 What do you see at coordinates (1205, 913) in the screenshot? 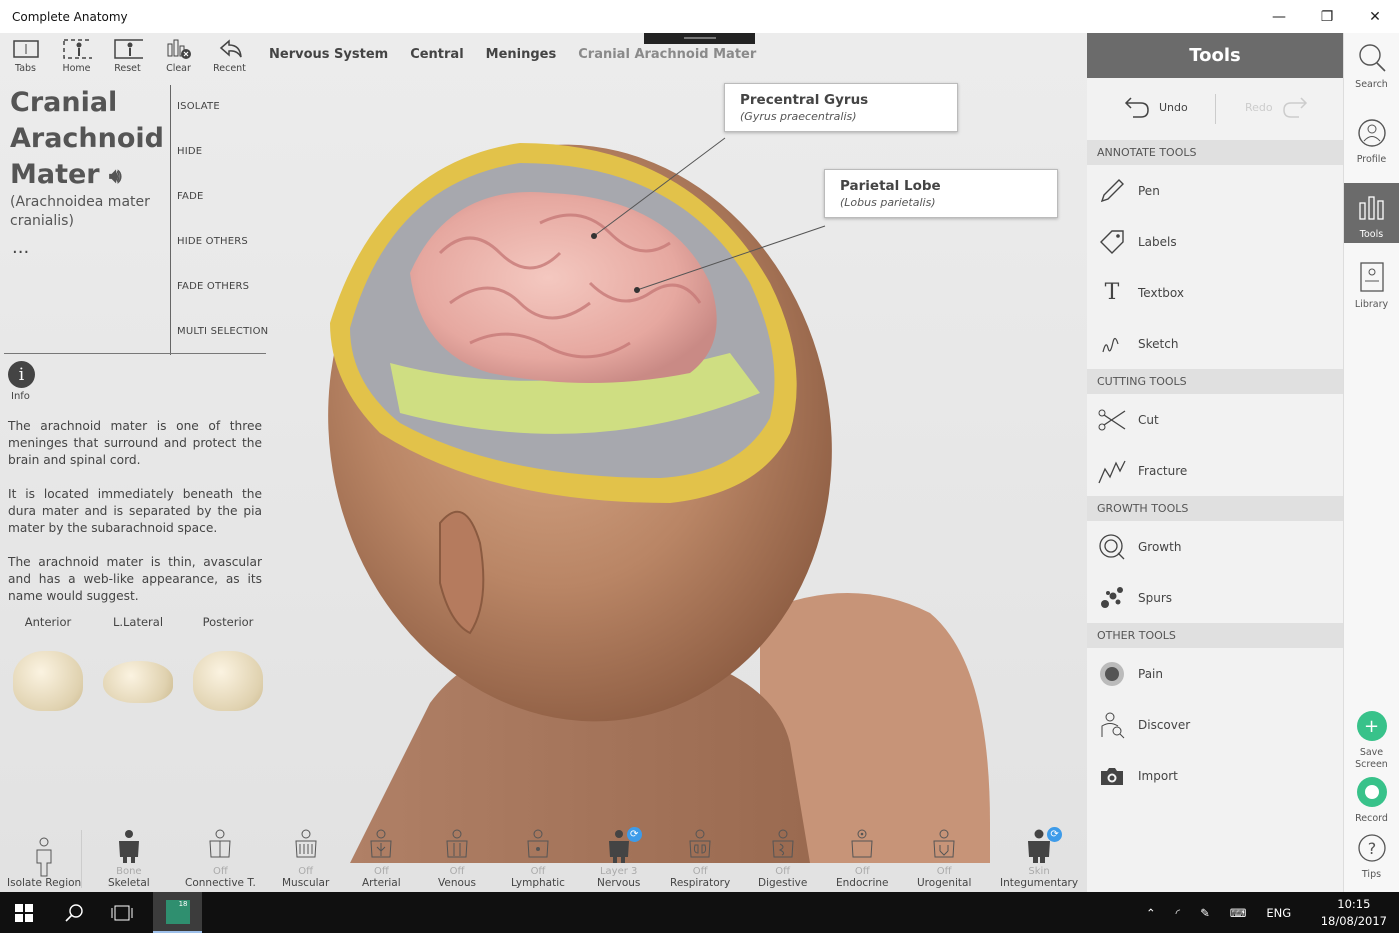
I see `pen-tray-icon: ✎` at bounding box center [1205, 913].